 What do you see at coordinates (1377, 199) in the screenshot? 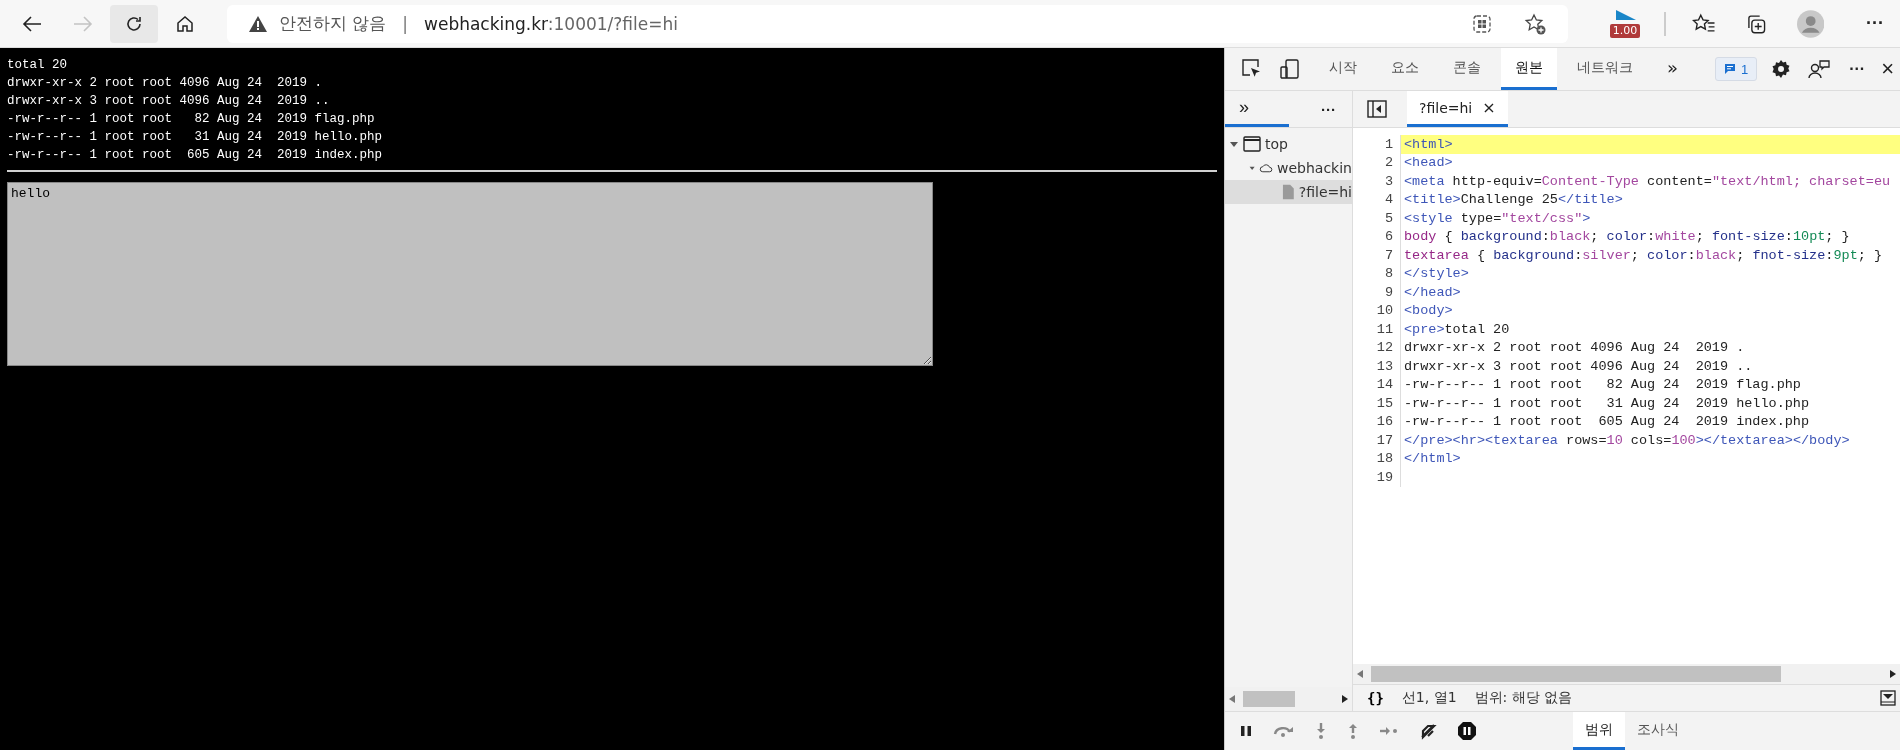
I see `line-number: 4` at bounding box center [1377, 199].